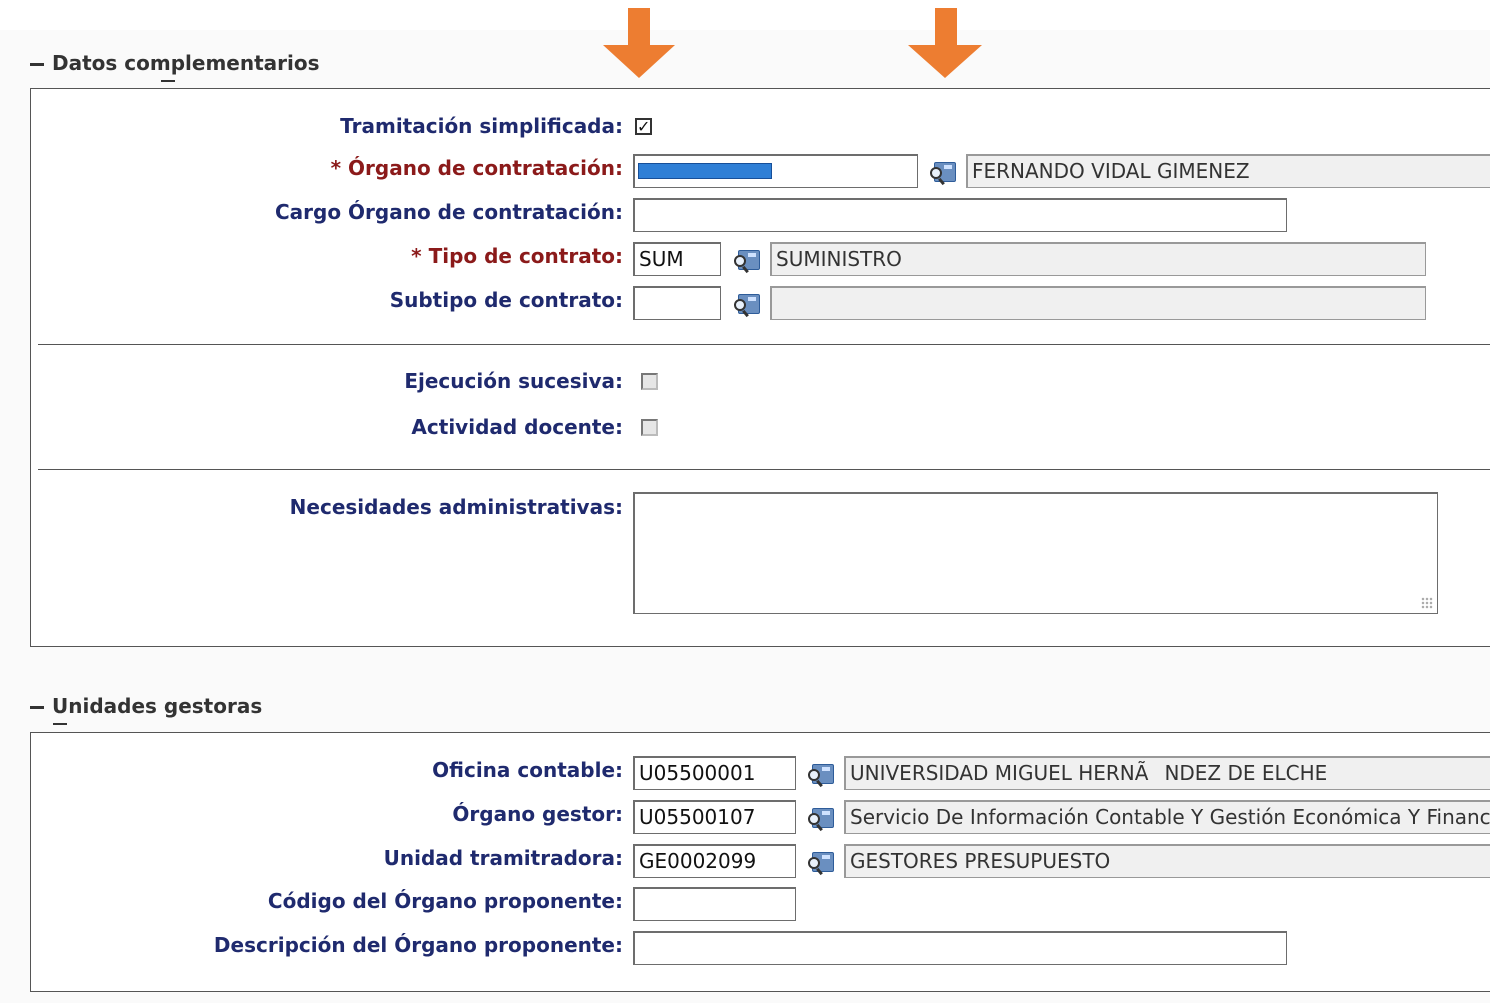  What do you see at coordinates (821, 775) in the screenshot?
I see `oficina-lookup-icon` at bounding box center [821, 775].